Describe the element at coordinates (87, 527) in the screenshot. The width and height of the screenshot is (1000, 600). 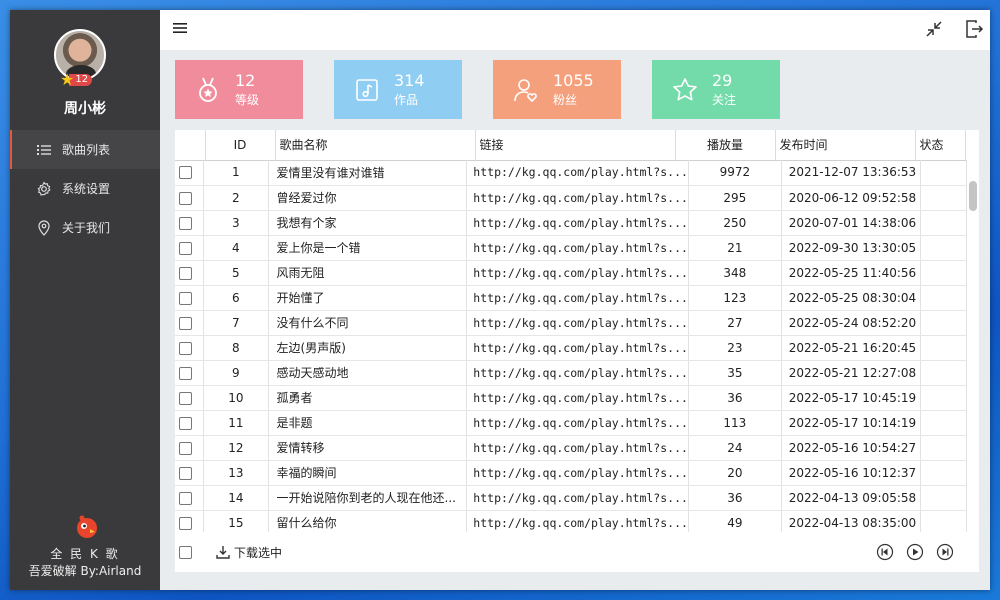
I see `app-logo-icon` at that location.